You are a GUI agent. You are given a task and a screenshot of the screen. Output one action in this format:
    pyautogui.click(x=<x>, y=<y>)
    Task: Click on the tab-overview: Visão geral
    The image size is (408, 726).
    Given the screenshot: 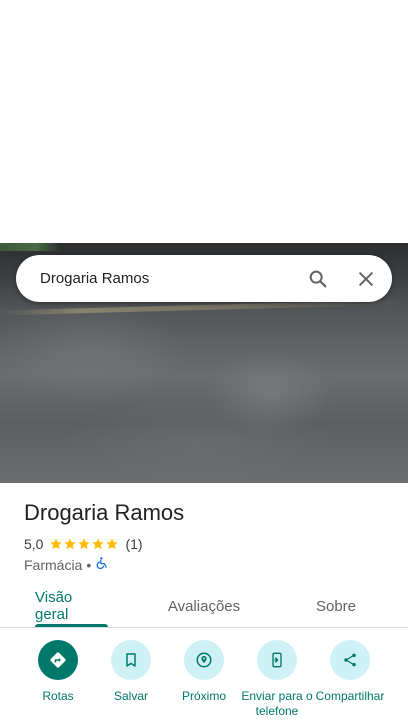 What is the action you would take?
    pyautogui.click(x=71, y=606)
    